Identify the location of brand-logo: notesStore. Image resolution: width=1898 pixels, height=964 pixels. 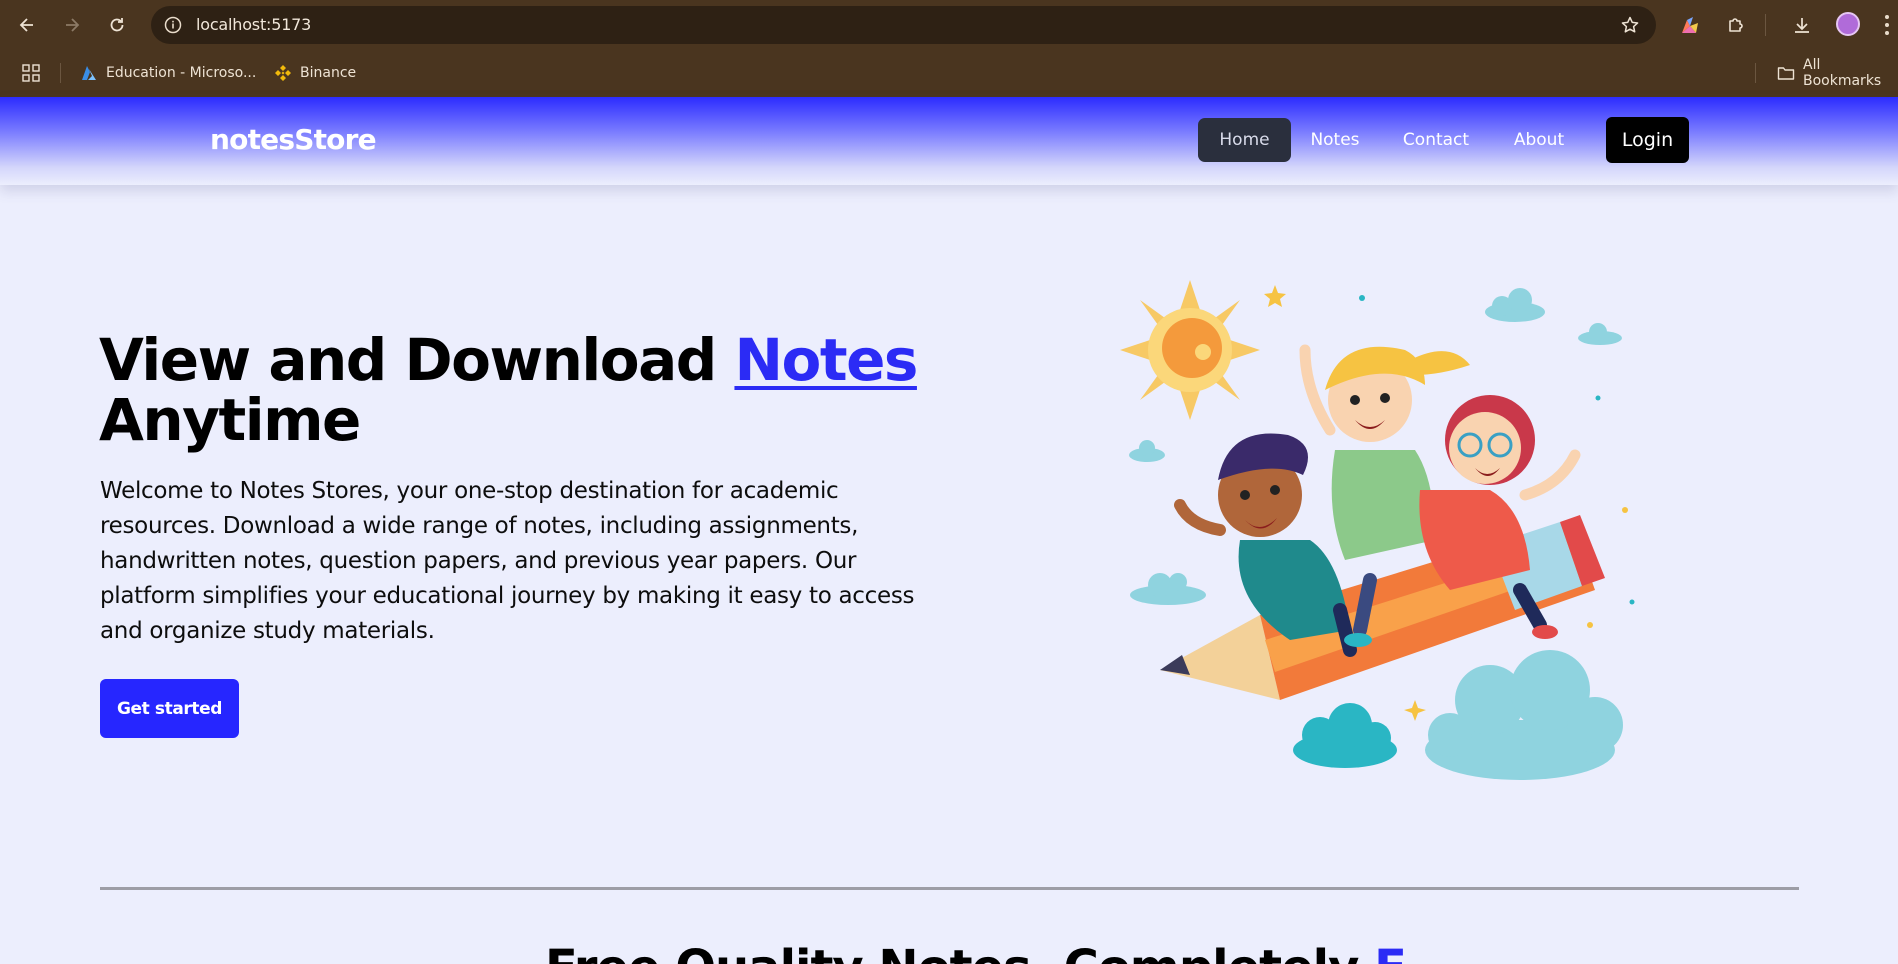
(293, 139).